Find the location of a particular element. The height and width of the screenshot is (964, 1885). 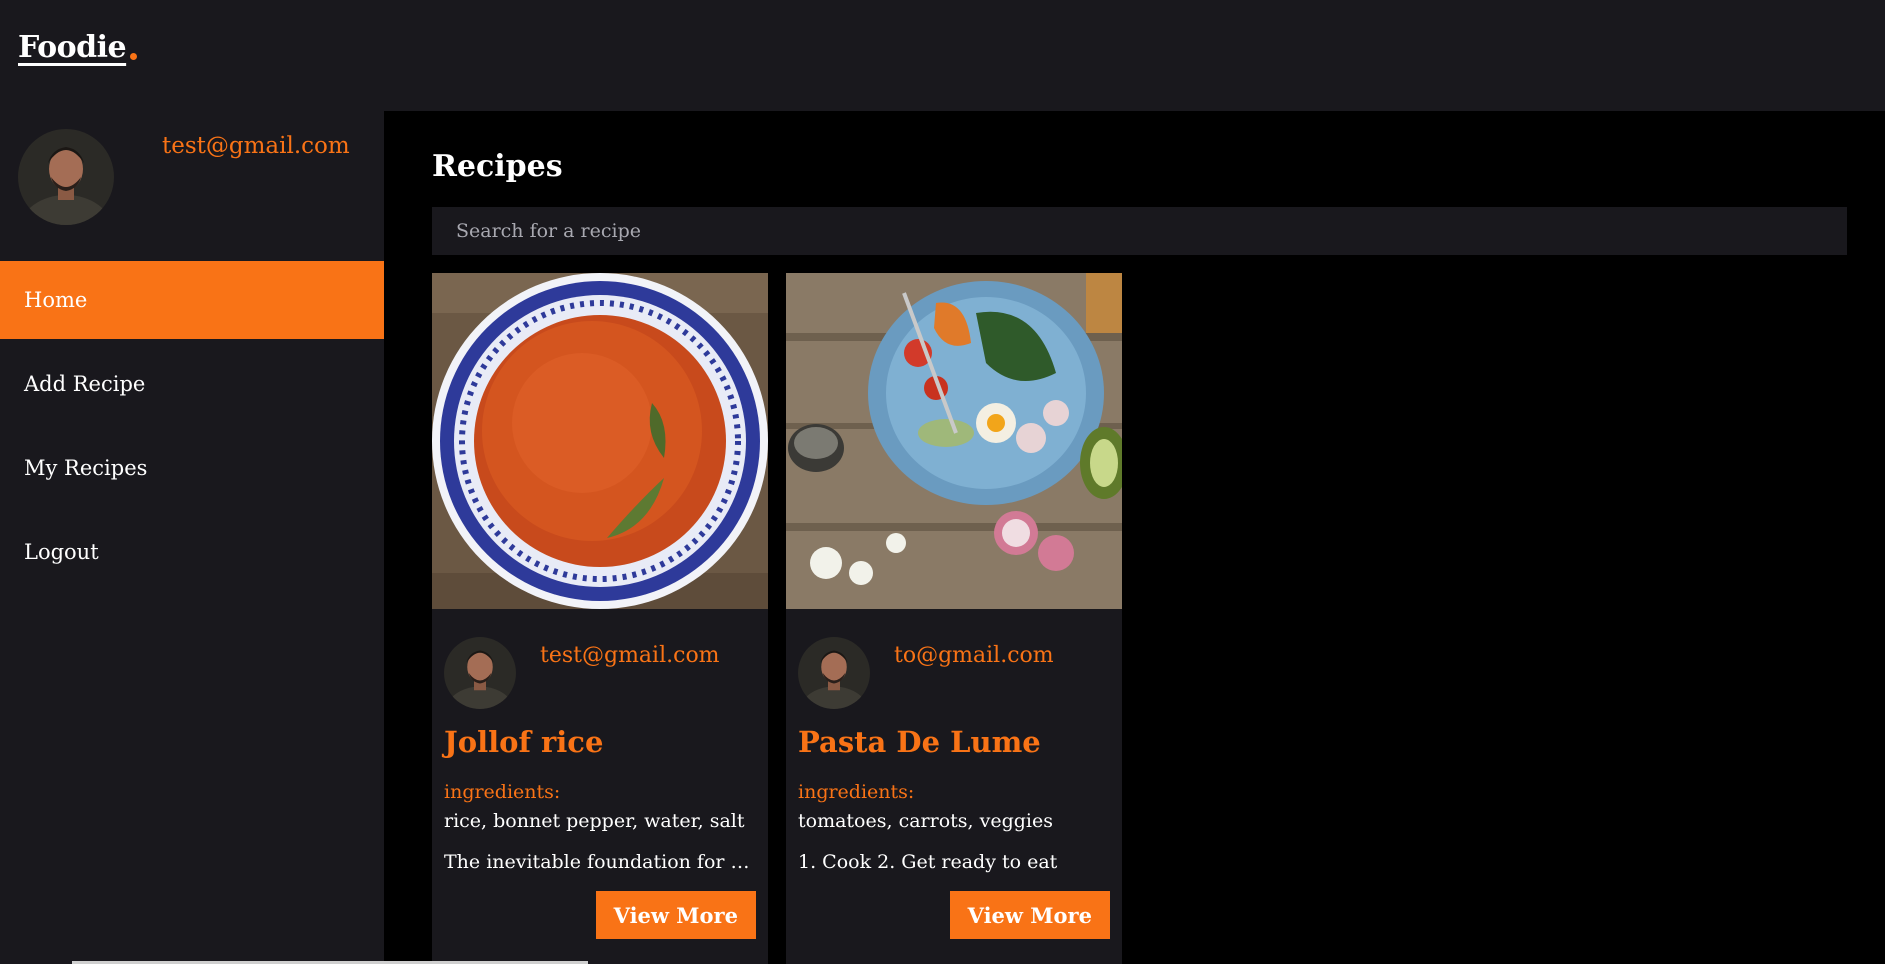

nav-item-add-recipe: Add Recipe is located at coordinates (192, 384).